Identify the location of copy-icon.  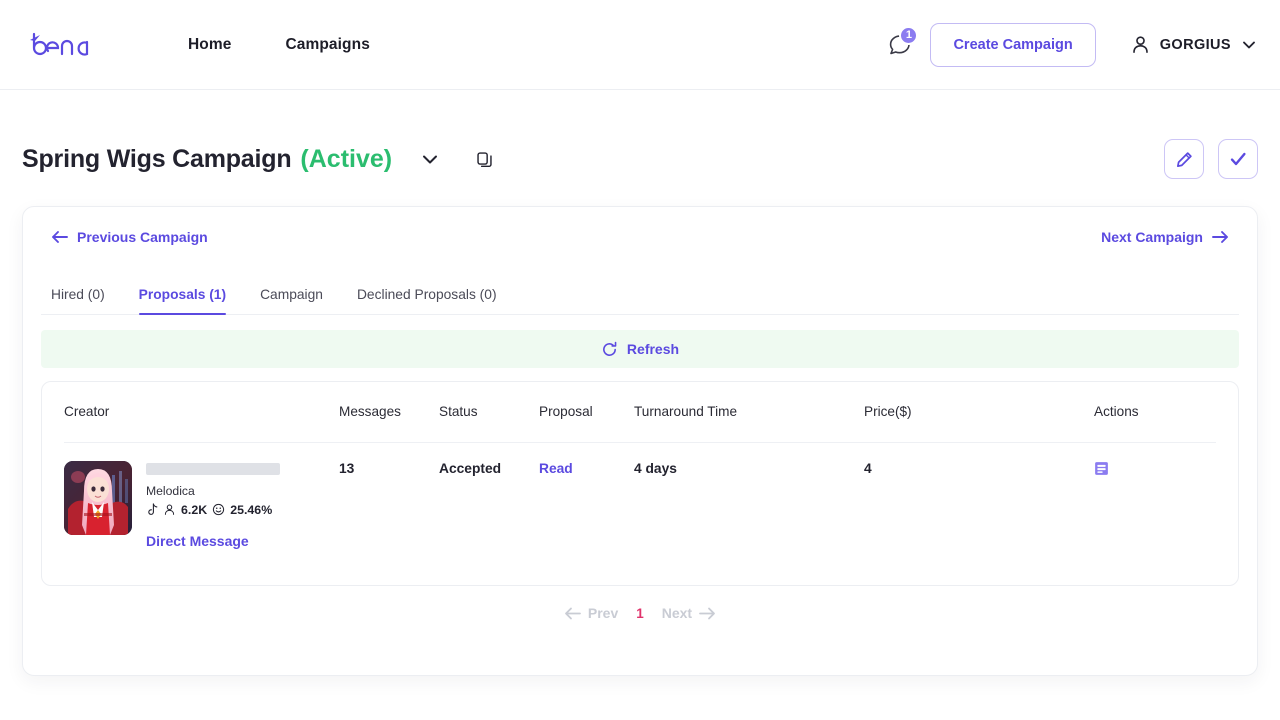
(484, 159).